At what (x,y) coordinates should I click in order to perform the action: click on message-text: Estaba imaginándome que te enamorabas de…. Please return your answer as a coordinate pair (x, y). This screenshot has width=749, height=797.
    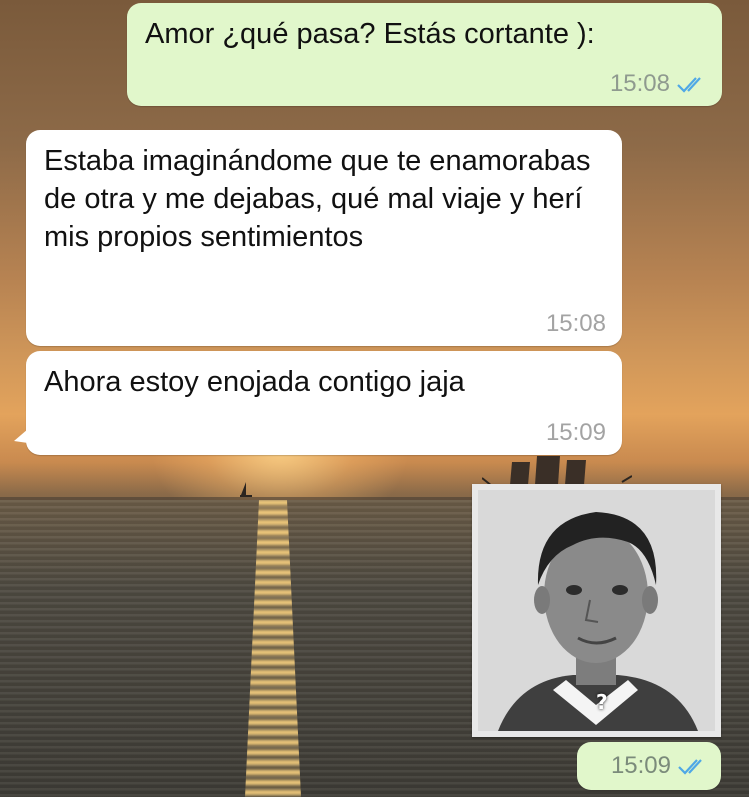
    Looking at the image, I should click on (317, 199).